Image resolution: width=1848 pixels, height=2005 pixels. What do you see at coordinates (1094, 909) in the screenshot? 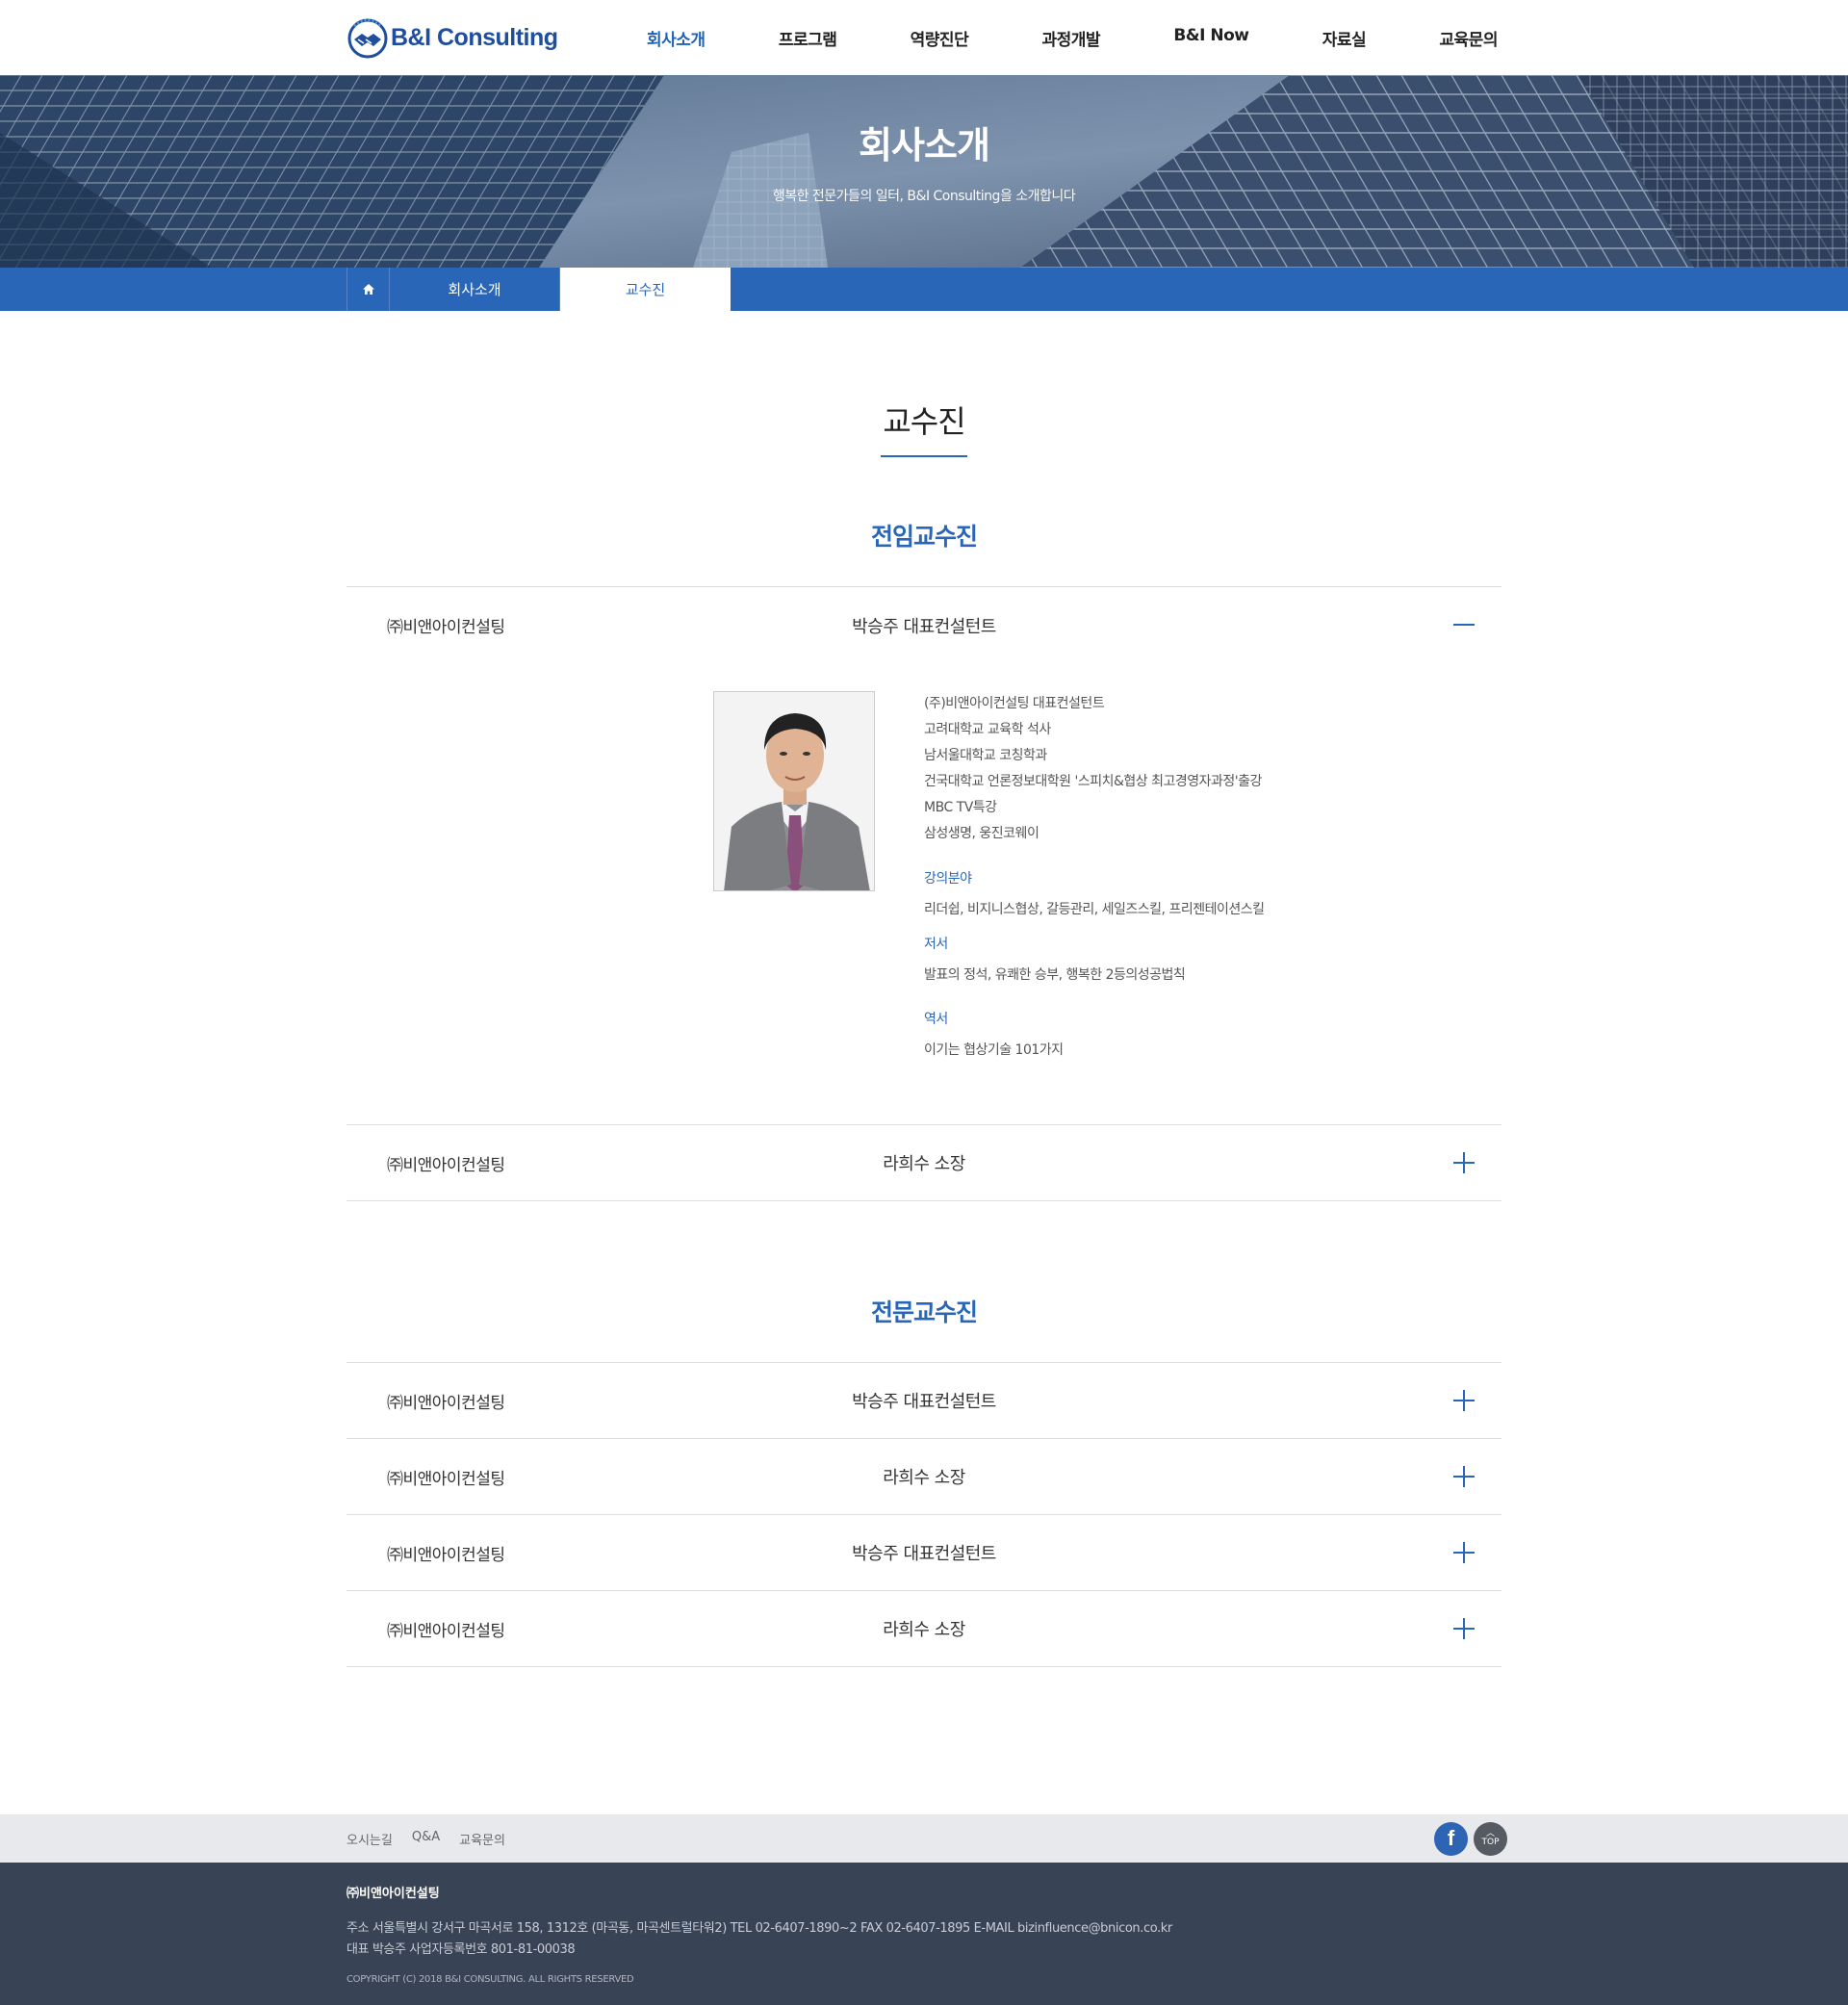
I see `lecture-field-value: 리더쉽, 비지니스협상, 갈등관리, 세일즈스킬, 프리젠테이션스킬` at bounding box center [1094, 909].